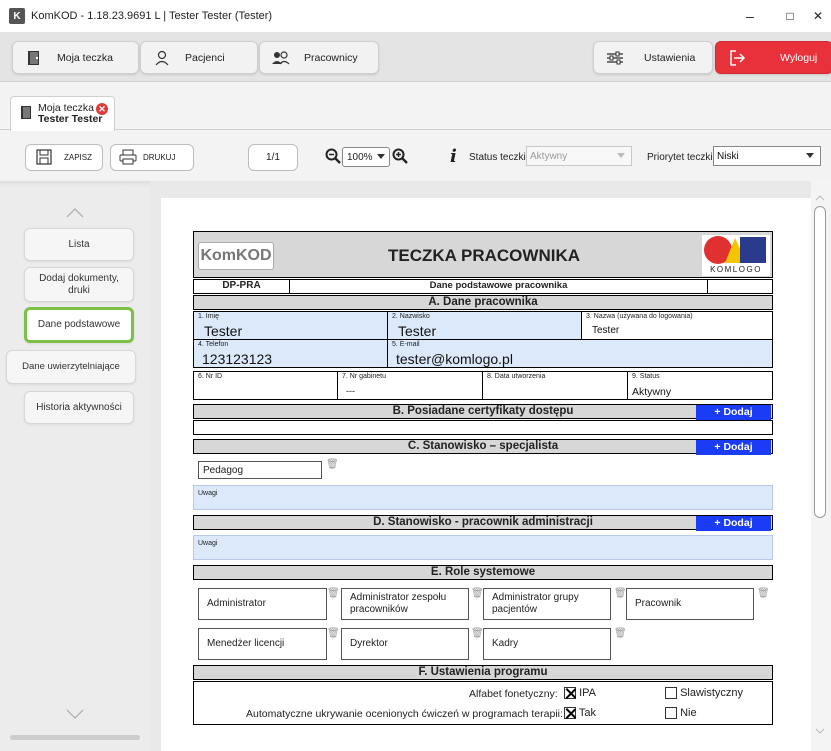 The width and height of the screenshot is (831, 751). Describe the element at coordinates (209, 316) in the screenshot. I see `imie-label: 1. Imię` at that location.